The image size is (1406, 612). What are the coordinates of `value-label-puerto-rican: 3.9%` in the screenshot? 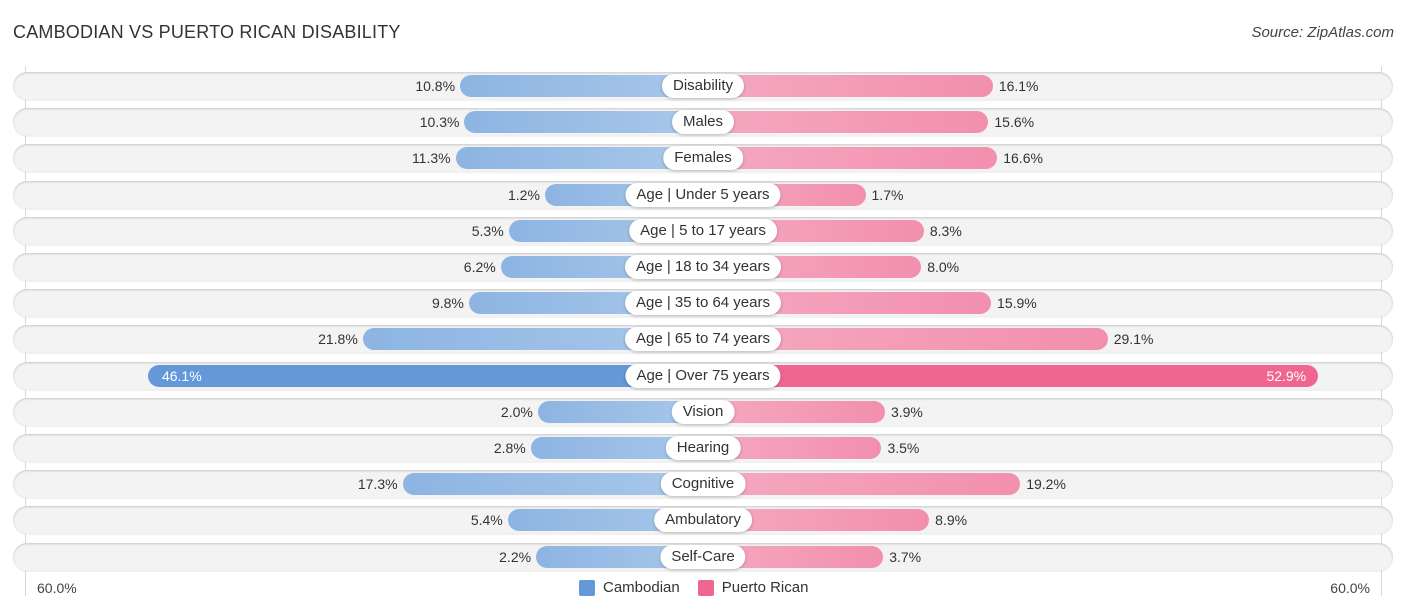 It's located at (906, 411).